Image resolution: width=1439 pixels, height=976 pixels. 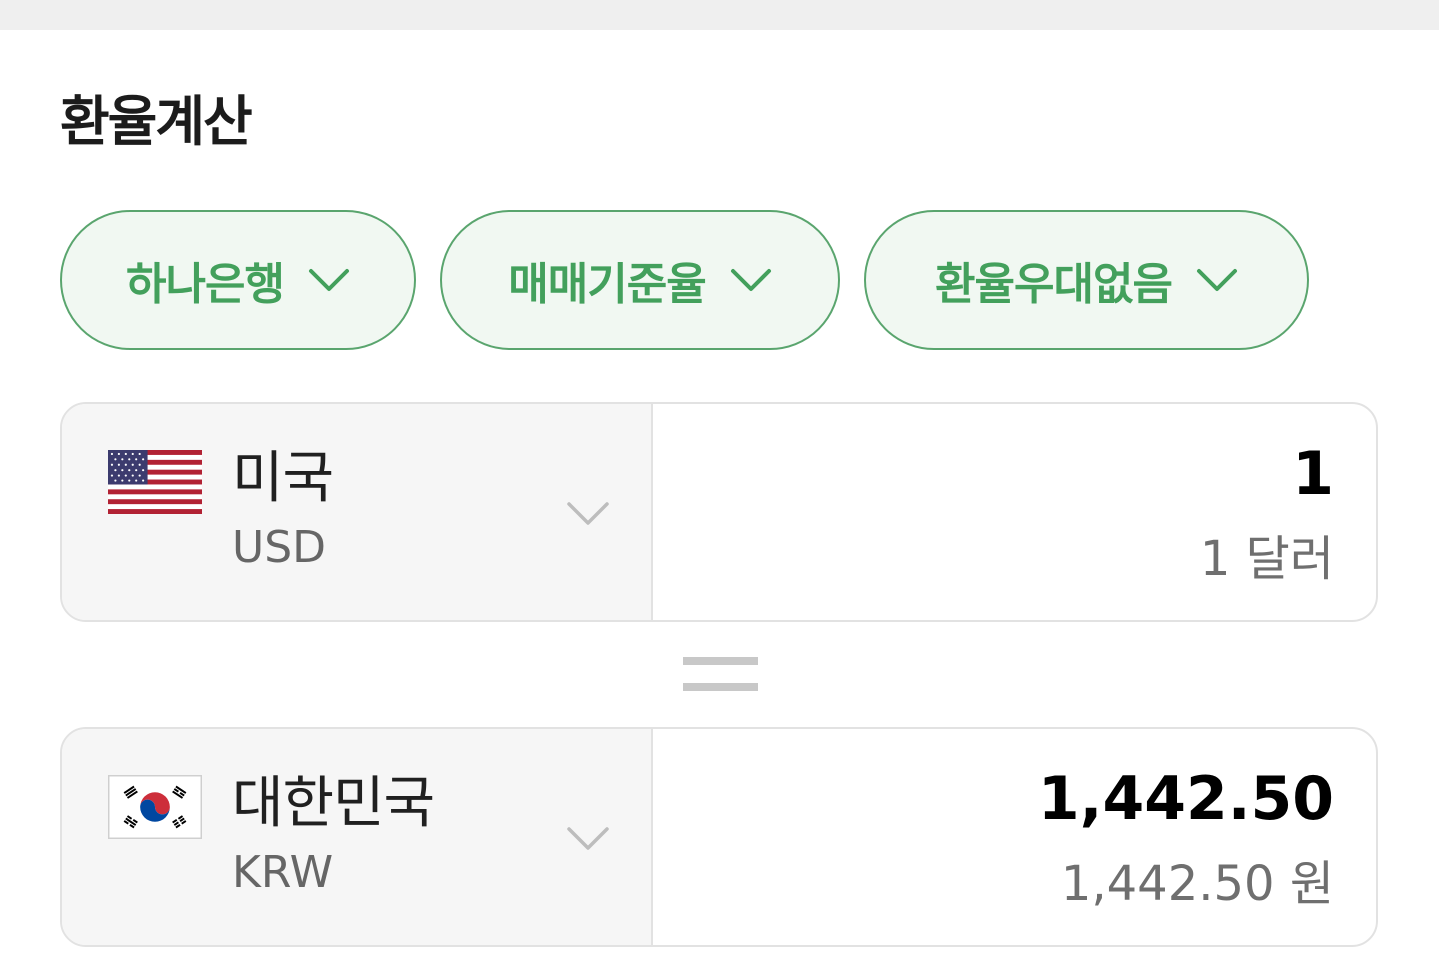 What do you see at coordinates (720, 675) in the screenshot?
I see `equals-icon` at bounding box center [720, 675].